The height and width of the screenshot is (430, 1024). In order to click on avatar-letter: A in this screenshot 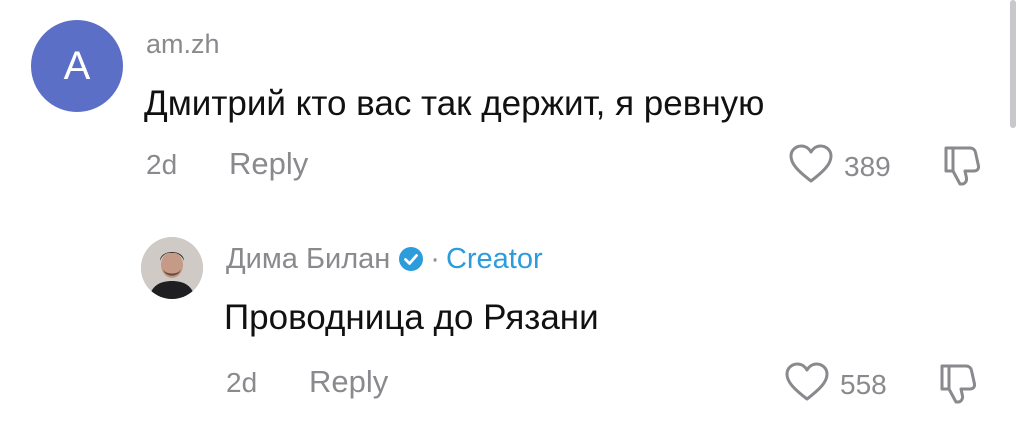, I will do `click(77, 65)`.